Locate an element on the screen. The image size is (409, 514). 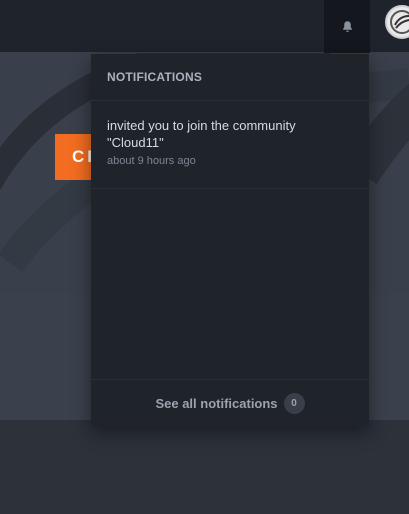
notifications-header: NOTIFICATIONS is located at coordinates (230, 77).